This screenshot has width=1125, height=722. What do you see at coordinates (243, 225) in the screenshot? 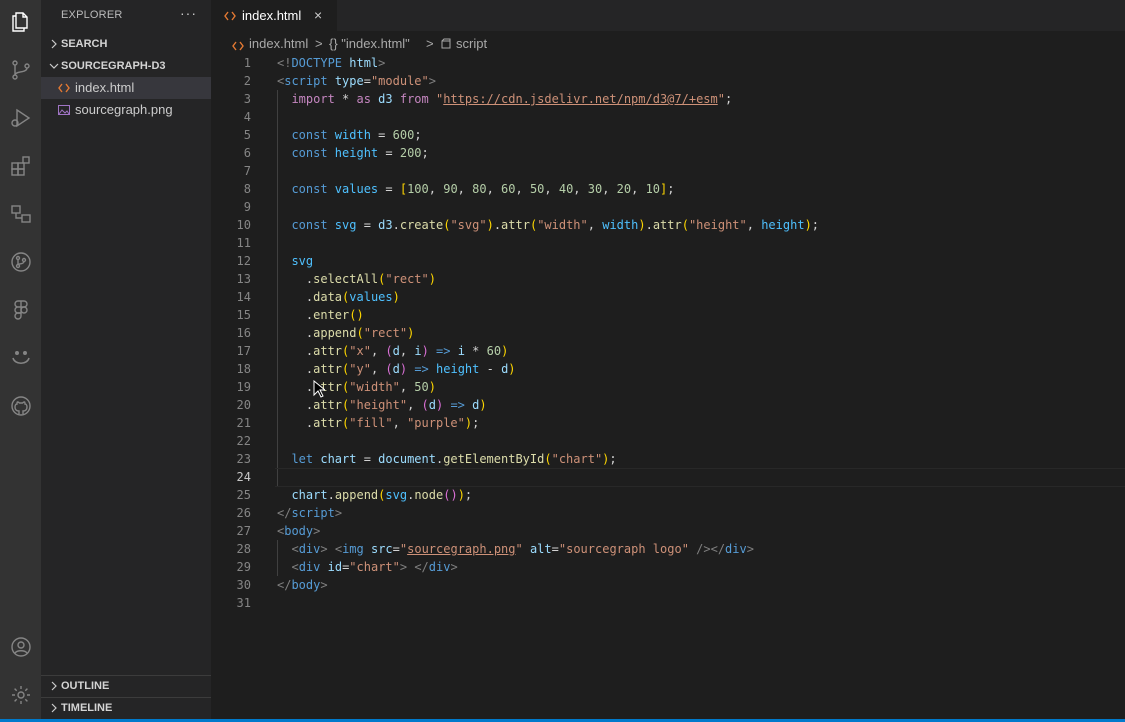
I see `line-number: 10` at bounding box center [243, 225].